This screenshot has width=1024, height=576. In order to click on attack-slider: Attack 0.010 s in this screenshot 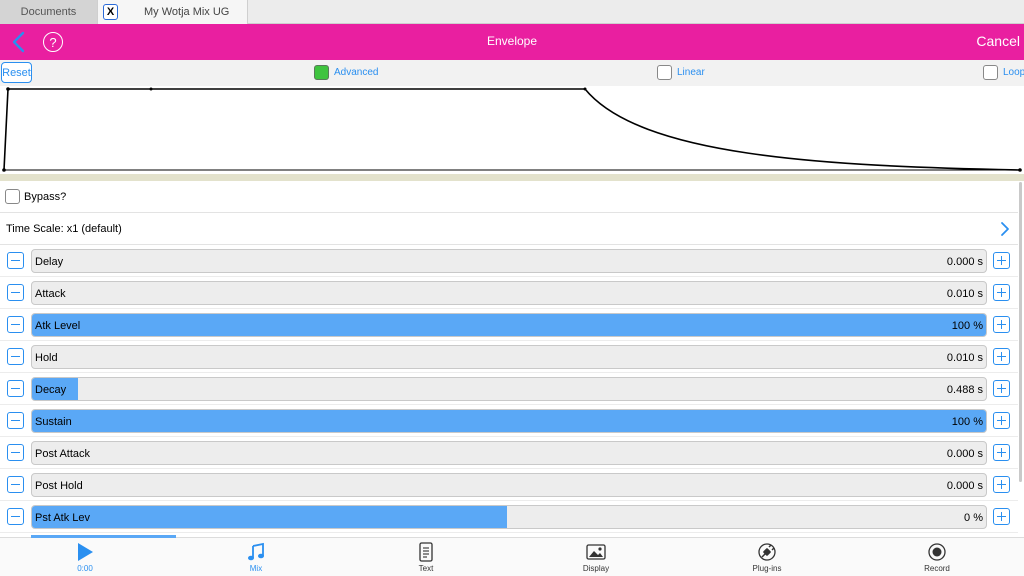, I will do `click(509, 293)`.